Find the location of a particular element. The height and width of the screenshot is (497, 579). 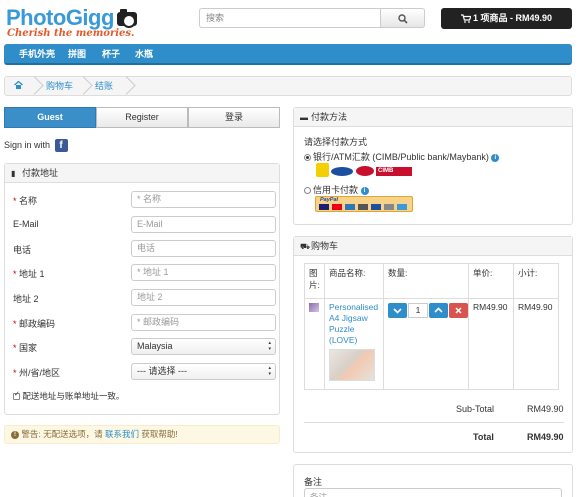

breadcrumb-cart: 购物车 is located at coordinates (59, 86).